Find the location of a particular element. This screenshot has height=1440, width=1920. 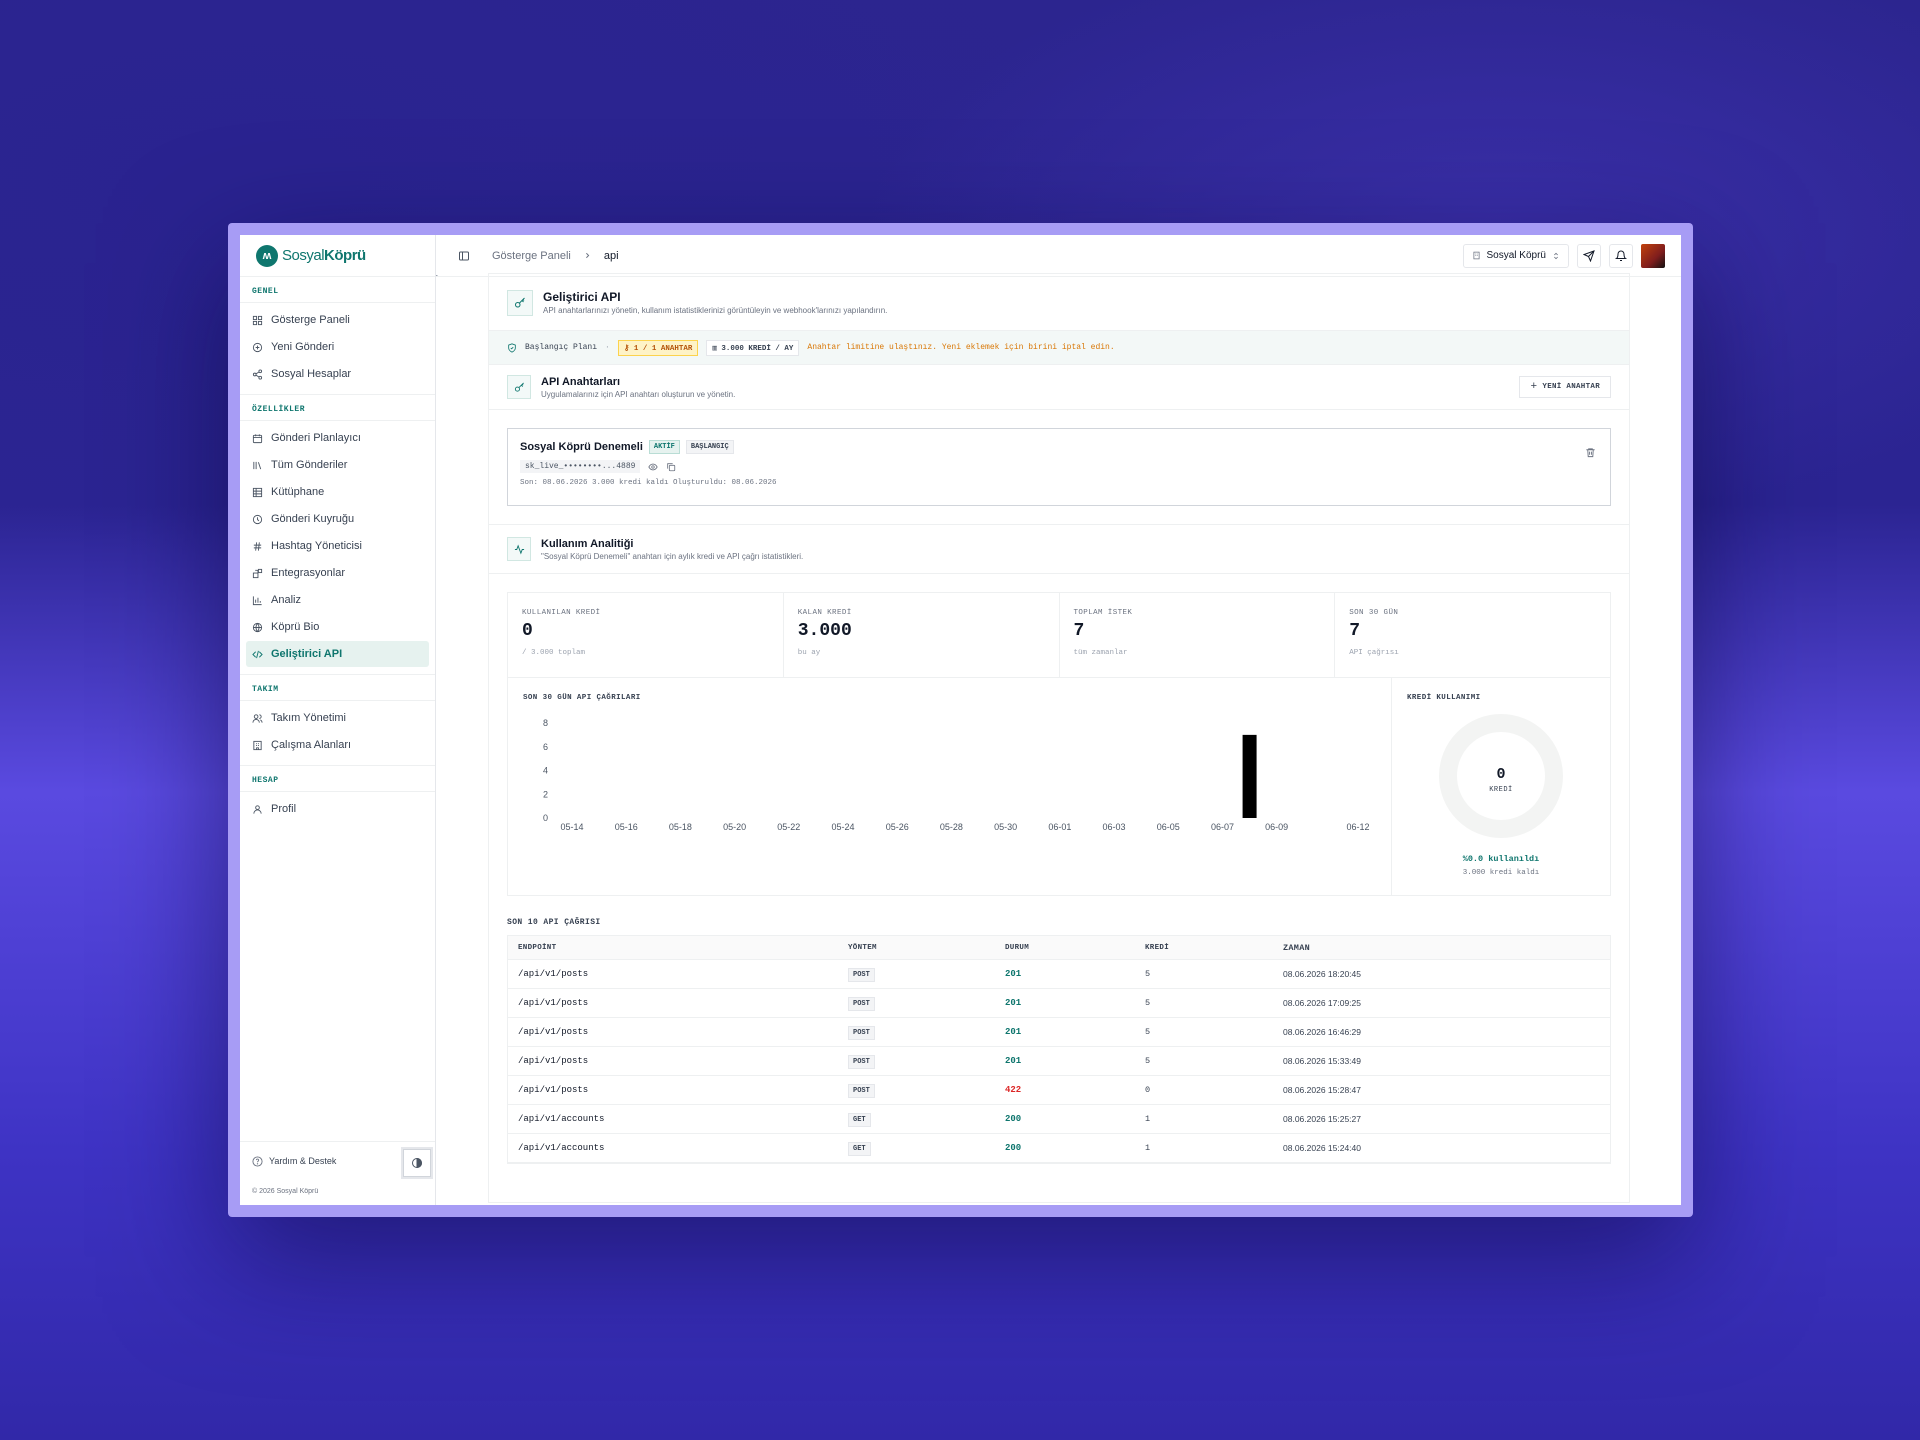

column-header: ENDPOİNT is located at coordinates (678, 948).